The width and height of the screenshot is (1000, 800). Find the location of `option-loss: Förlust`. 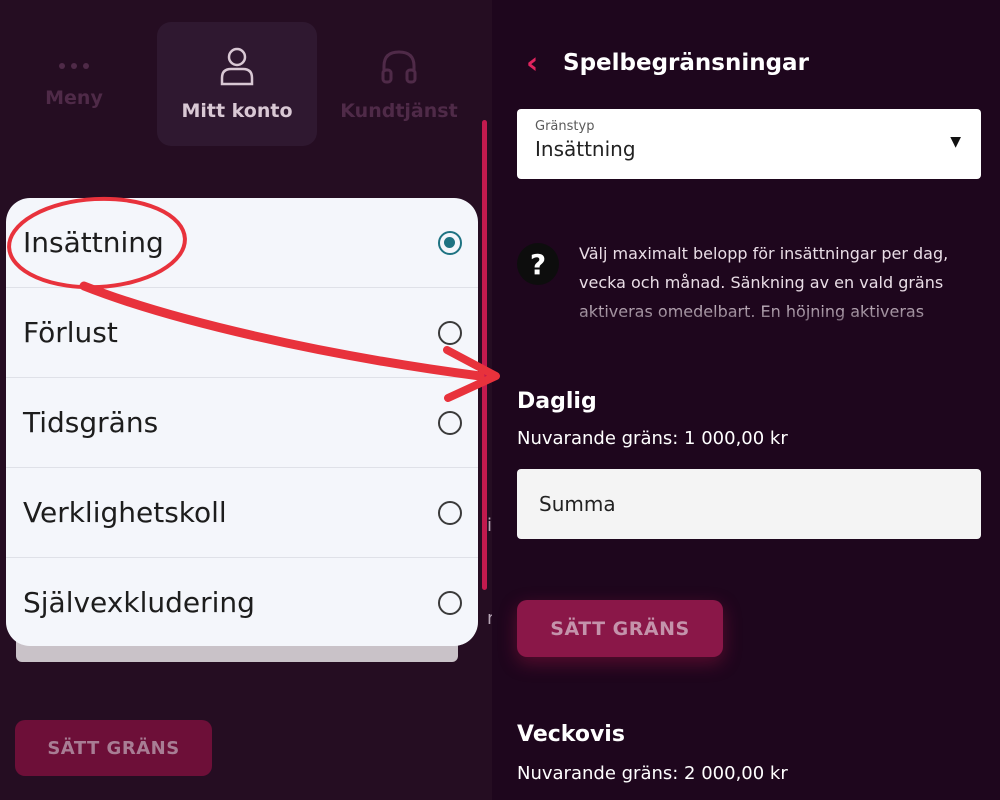

option-loss: Förlust is located at coordinates (242, 333).